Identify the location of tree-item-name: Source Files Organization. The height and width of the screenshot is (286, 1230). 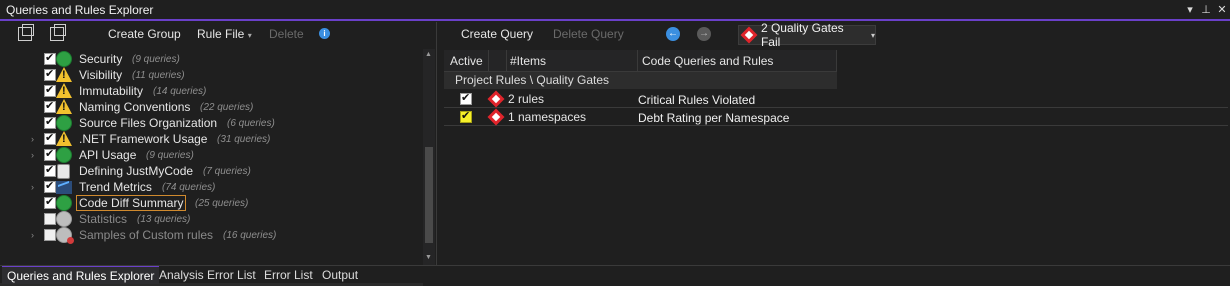
(148, 123).